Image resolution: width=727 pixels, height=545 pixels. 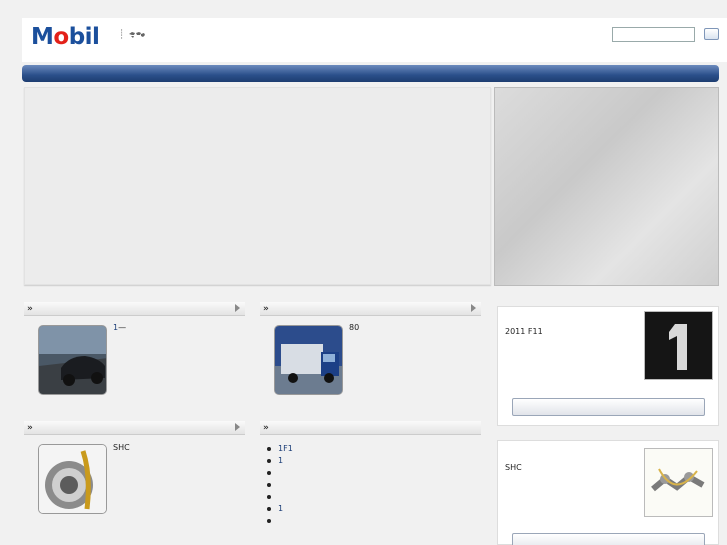 What do you see at coordinates (354, 327) in the screenshot?
I see `section-2-text: 80` at bounding box center [354, 327].